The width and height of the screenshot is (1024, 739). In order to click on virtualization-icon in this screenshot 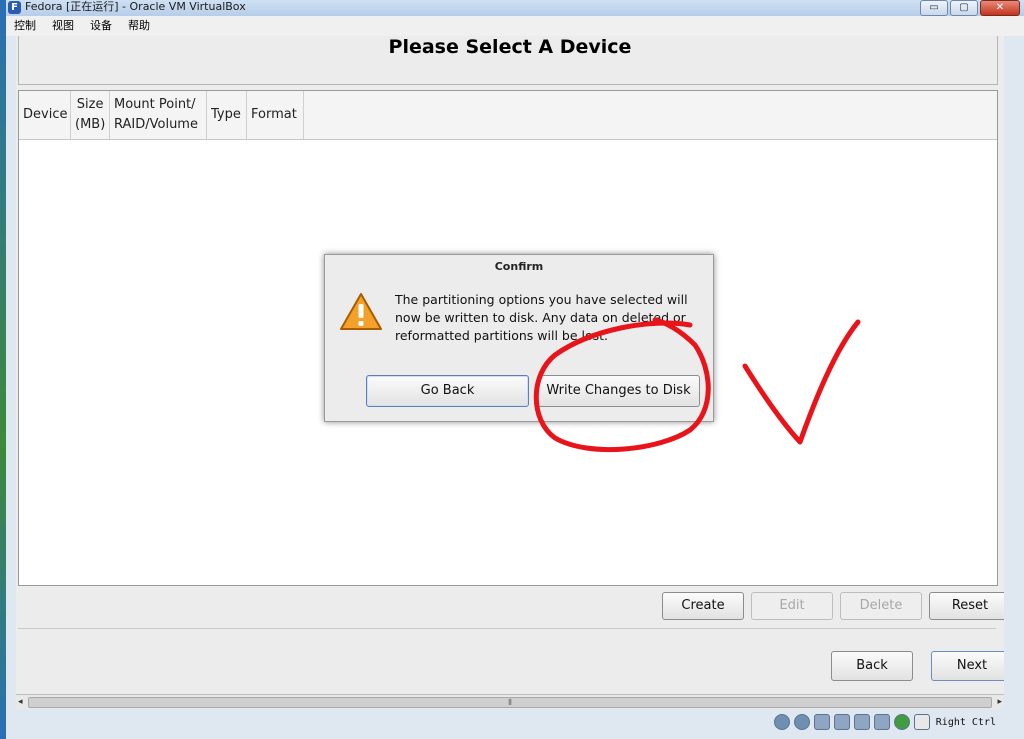, I will do `click(901, 722)`.